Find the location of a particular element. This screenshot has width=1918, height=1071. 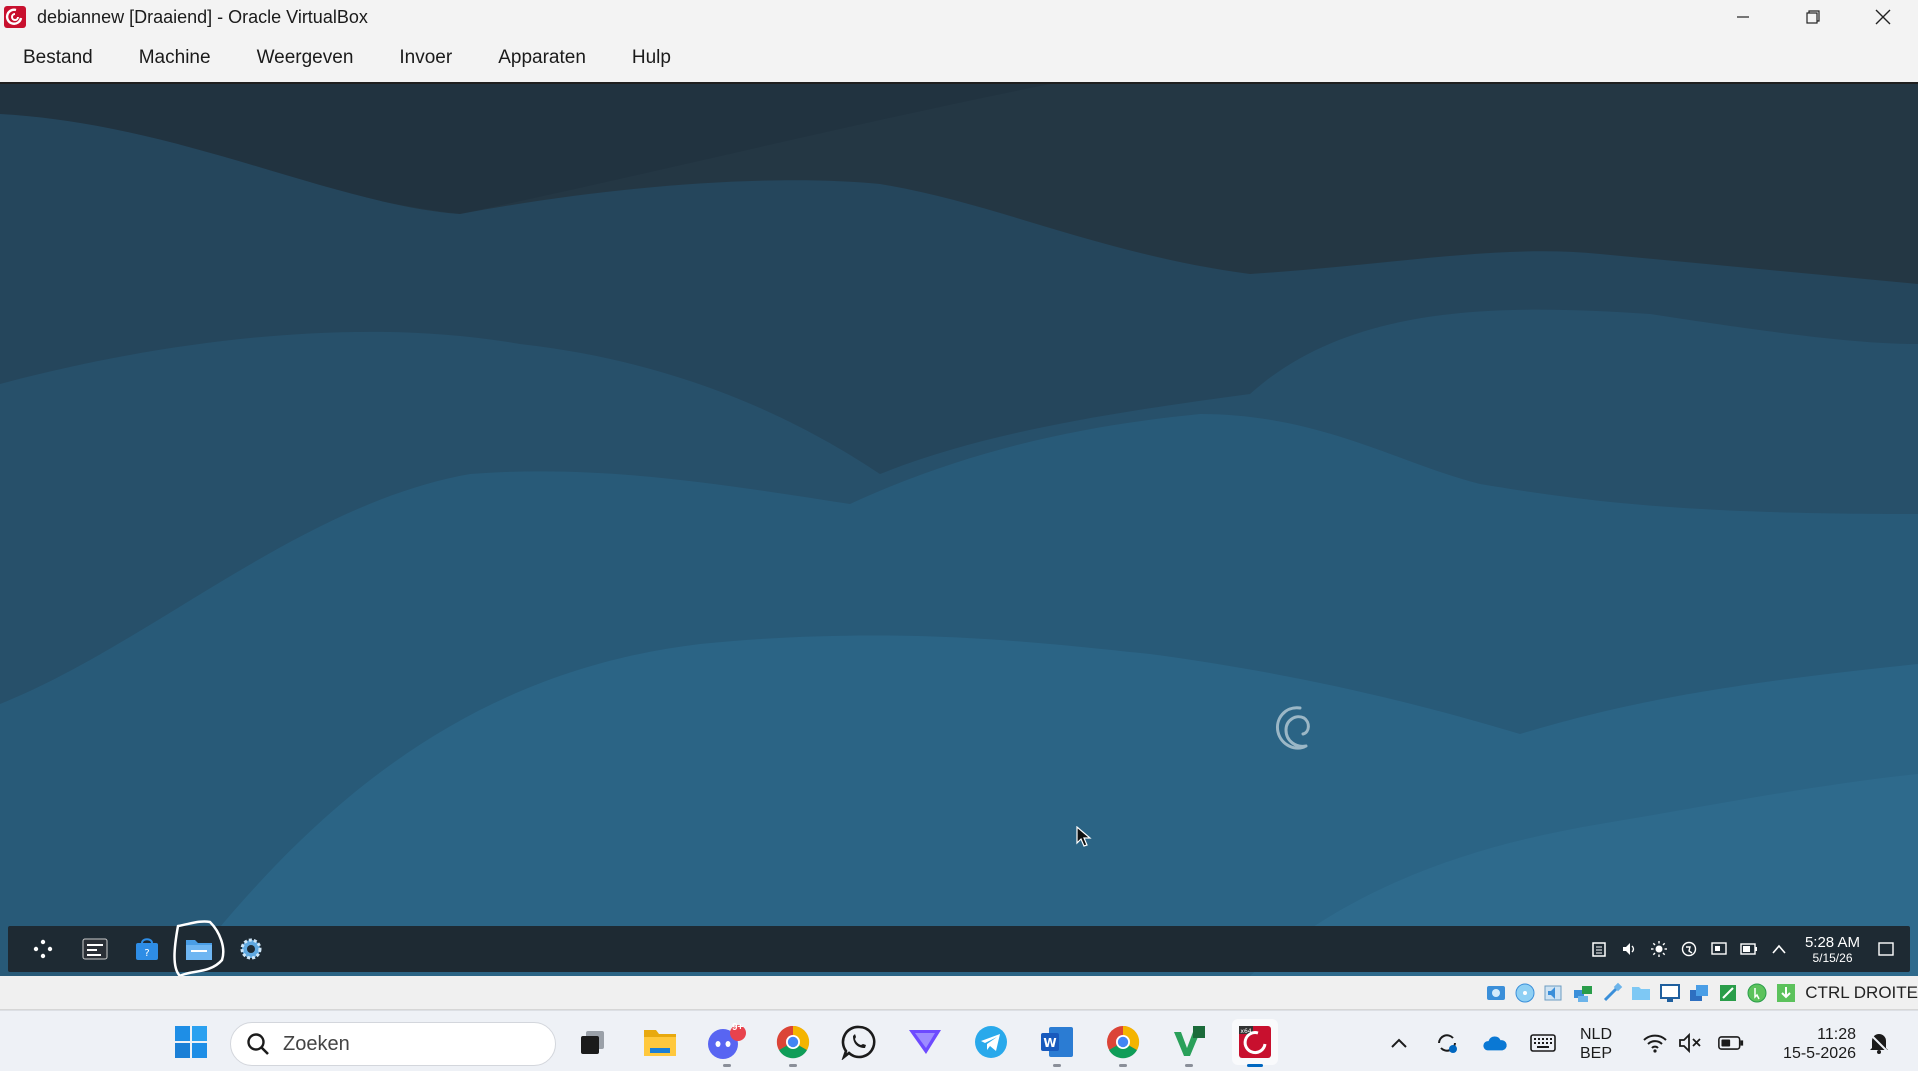

volume-muted-icon is located at coordinates (1690, 1043).